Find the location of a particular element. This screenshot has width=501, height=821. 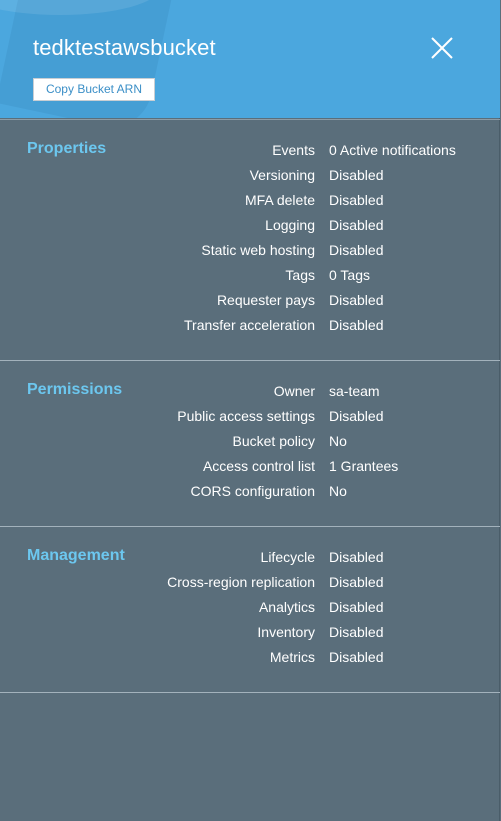

detail-label: Access control list is located at coordinates (258, 466).